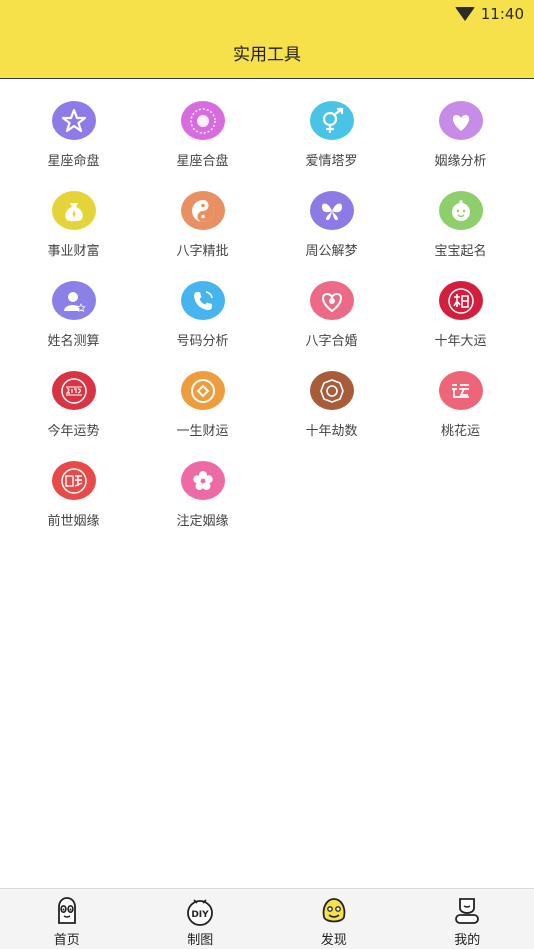 This screenshot has height=949, width=534. I want to click on header-bar: 11:40 实用工具, so click(267, 39).